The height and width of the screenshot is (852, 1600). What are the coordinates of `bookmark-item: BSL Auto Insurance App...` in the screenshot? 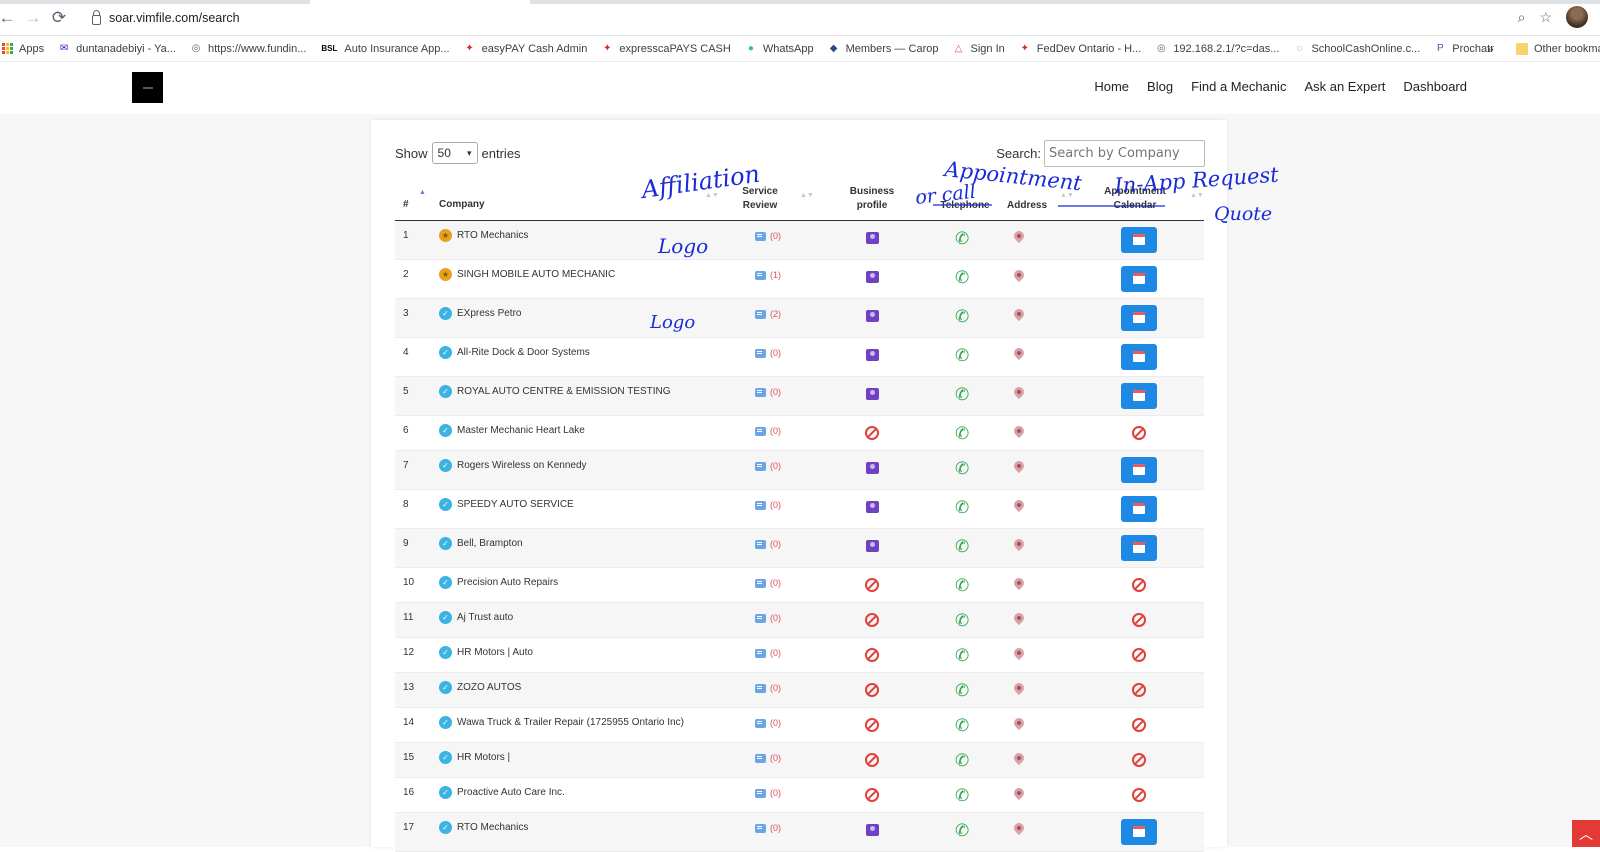 It's located at (384, 49).